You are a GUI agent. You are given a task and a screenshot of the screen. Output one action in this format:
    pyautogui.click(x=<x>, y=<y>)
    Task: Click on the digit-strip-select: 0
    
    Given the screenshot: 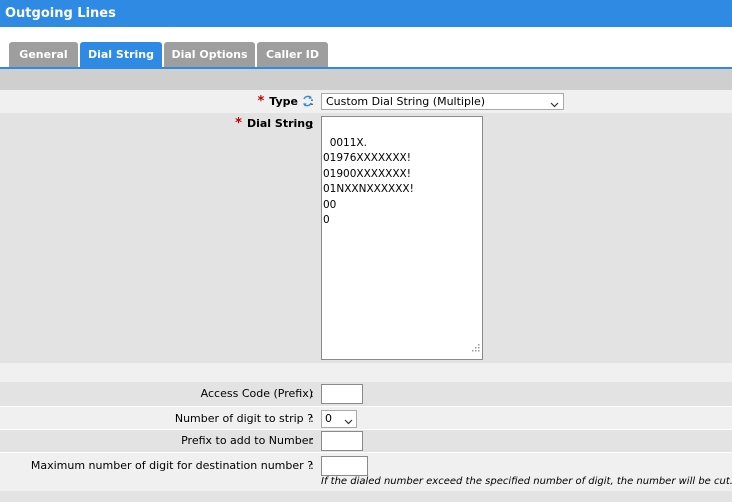 What is the action you would take?
    pyautogui.click(x=339, y=419)
    